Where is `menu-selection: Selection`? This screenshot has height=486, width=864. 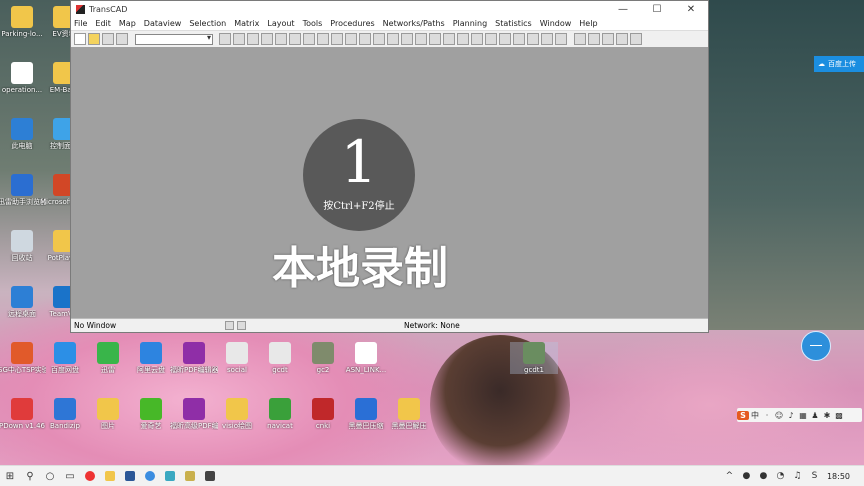 menu-selection: Selection is located at coordinates (207, 23).